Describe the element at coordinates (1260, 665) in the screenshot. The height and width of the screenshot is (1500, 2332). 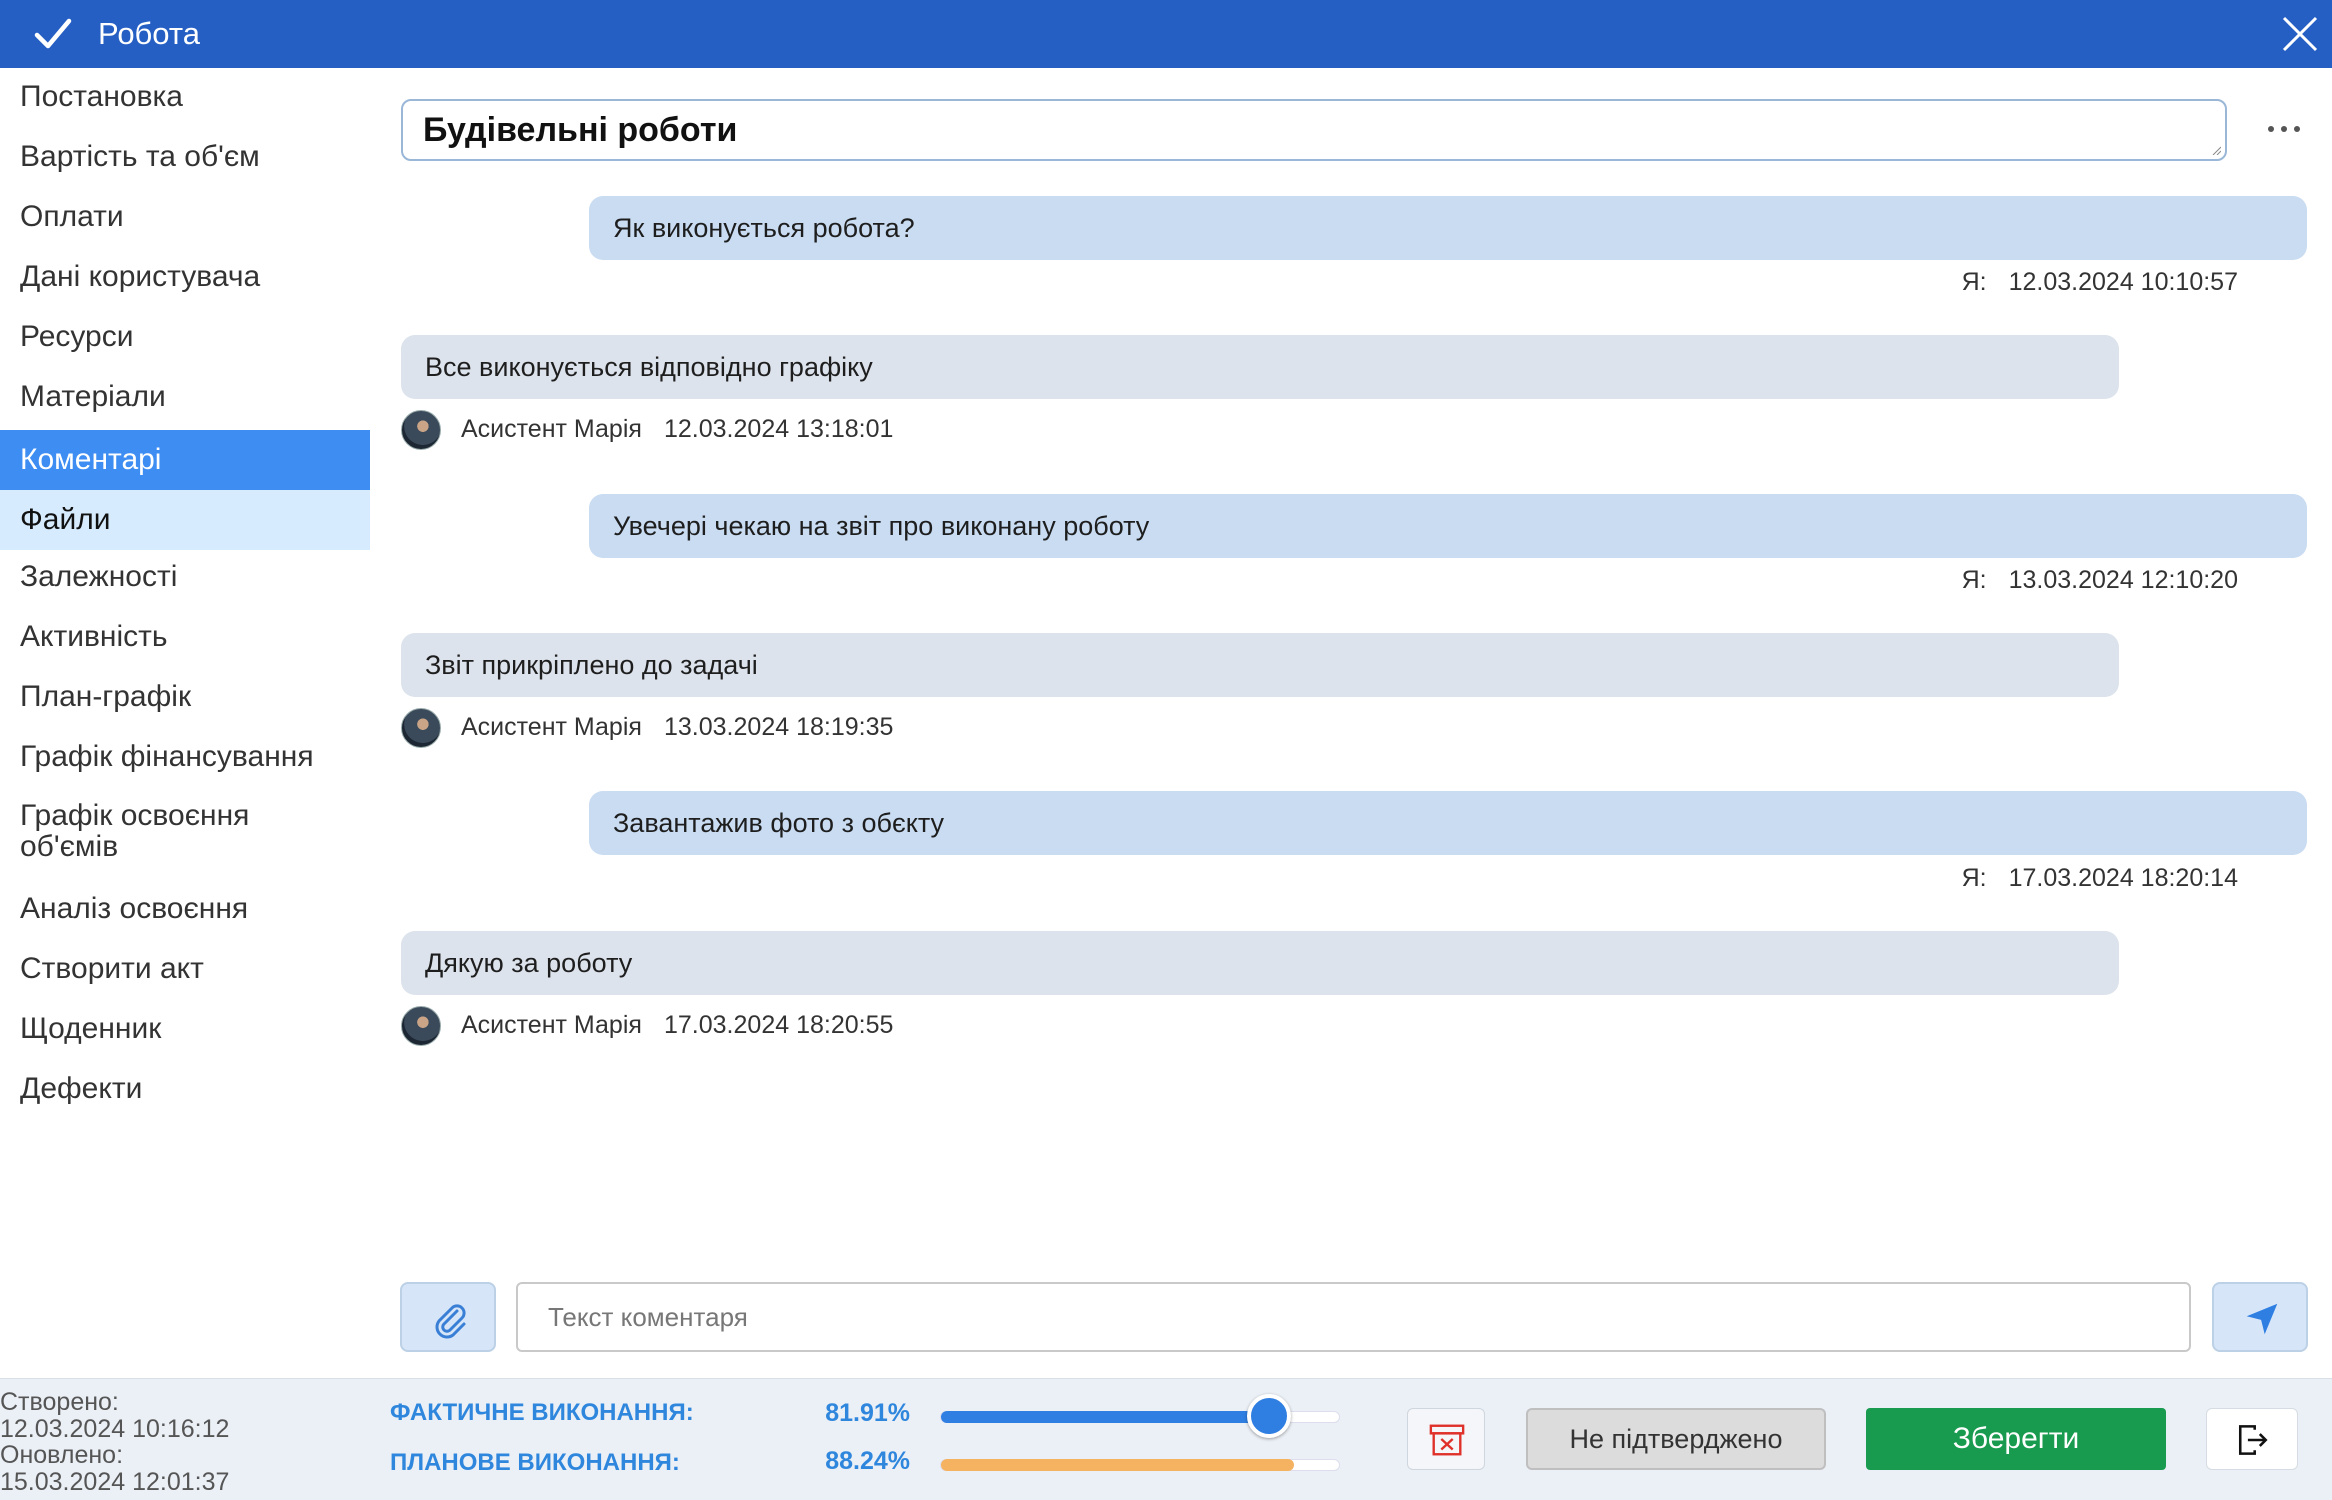
I see `comment-bubble: Звіт прикріплено до задачі` at that location.